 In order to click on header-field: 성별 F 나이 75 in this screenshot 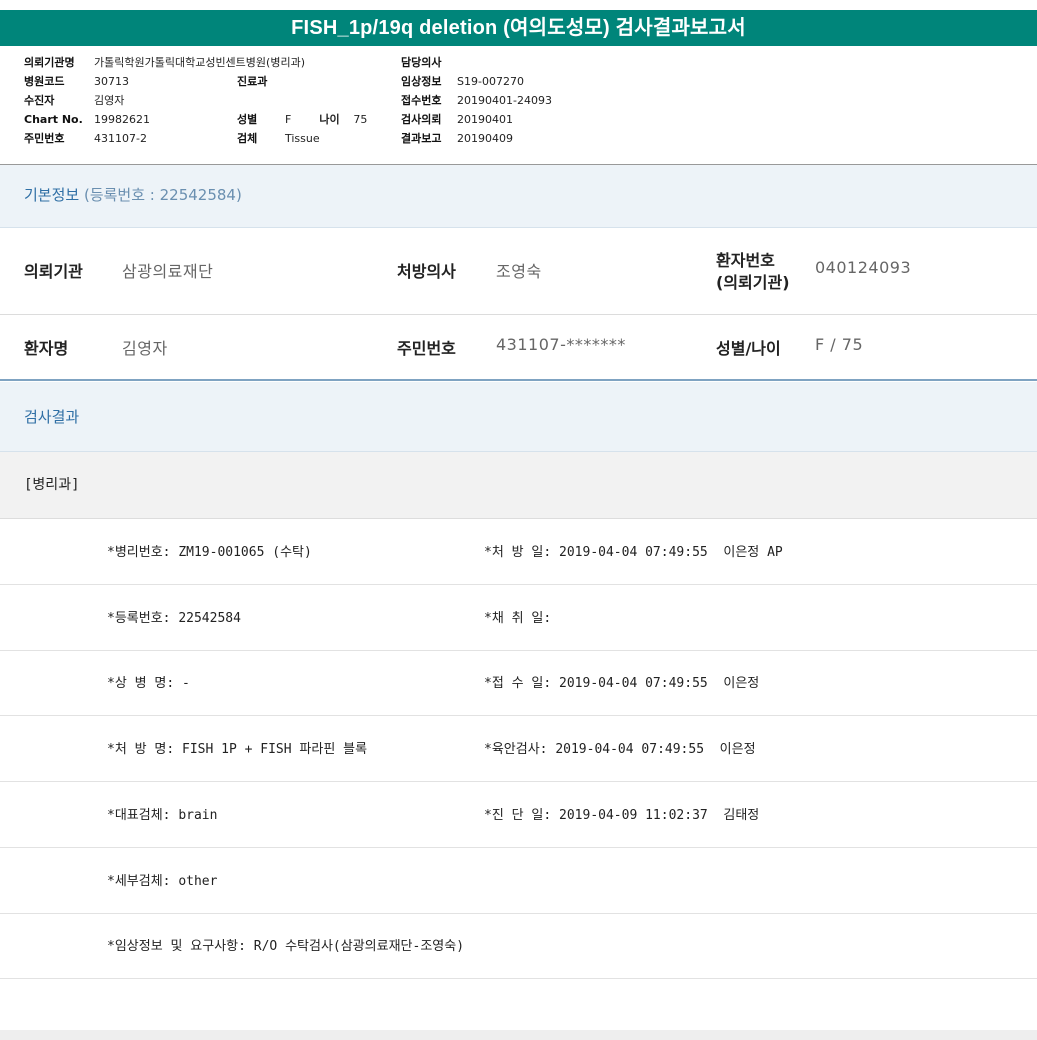, I will do `click(302, 119)`.